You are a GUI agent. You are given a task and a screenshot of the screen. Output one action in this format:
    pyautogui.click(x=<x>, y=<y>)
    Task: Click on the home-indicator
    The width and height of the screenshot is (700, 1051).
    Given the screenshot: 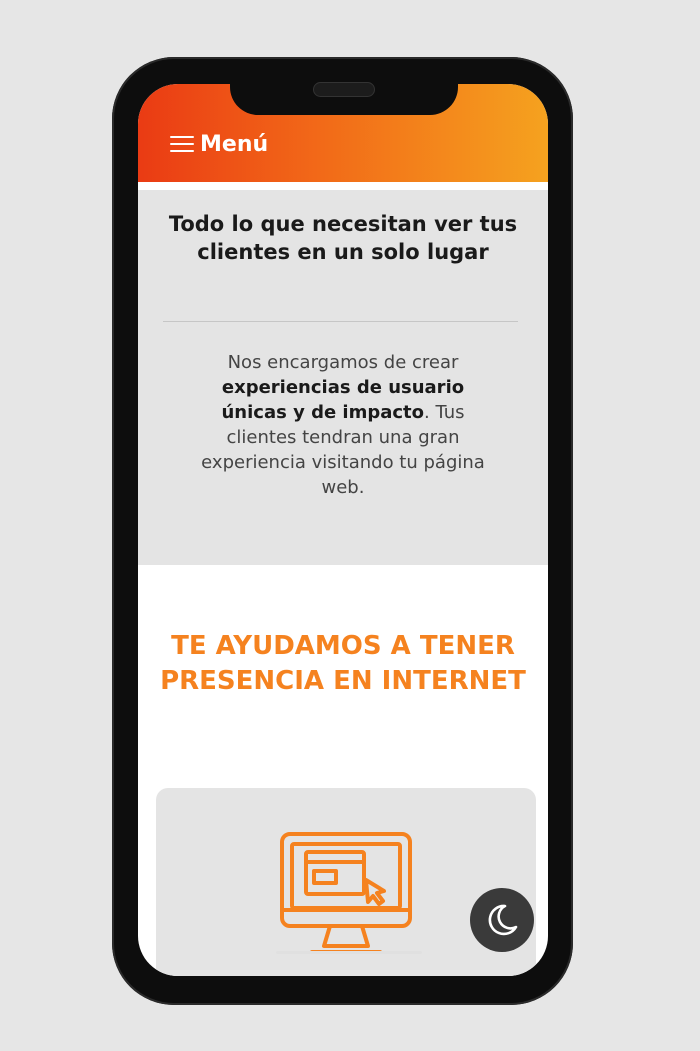 What is the action you would take?
    pyautogui.click(x=349, y=952)
    